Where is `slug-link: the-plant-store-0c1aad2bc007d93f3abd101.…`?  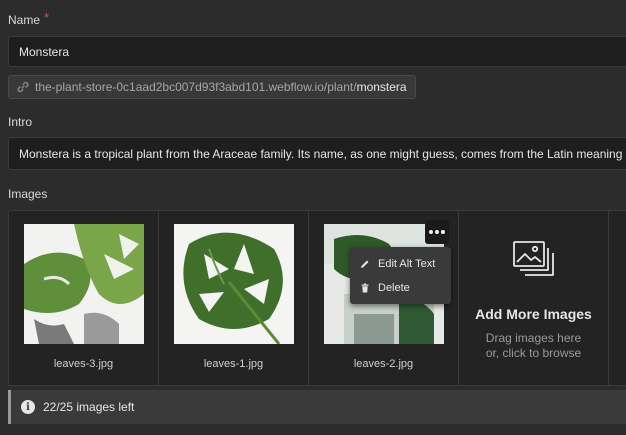
slug-link: the-plant-store-0c1aad2bc007d93f3abd101.… is located at coordinates (212, 87).